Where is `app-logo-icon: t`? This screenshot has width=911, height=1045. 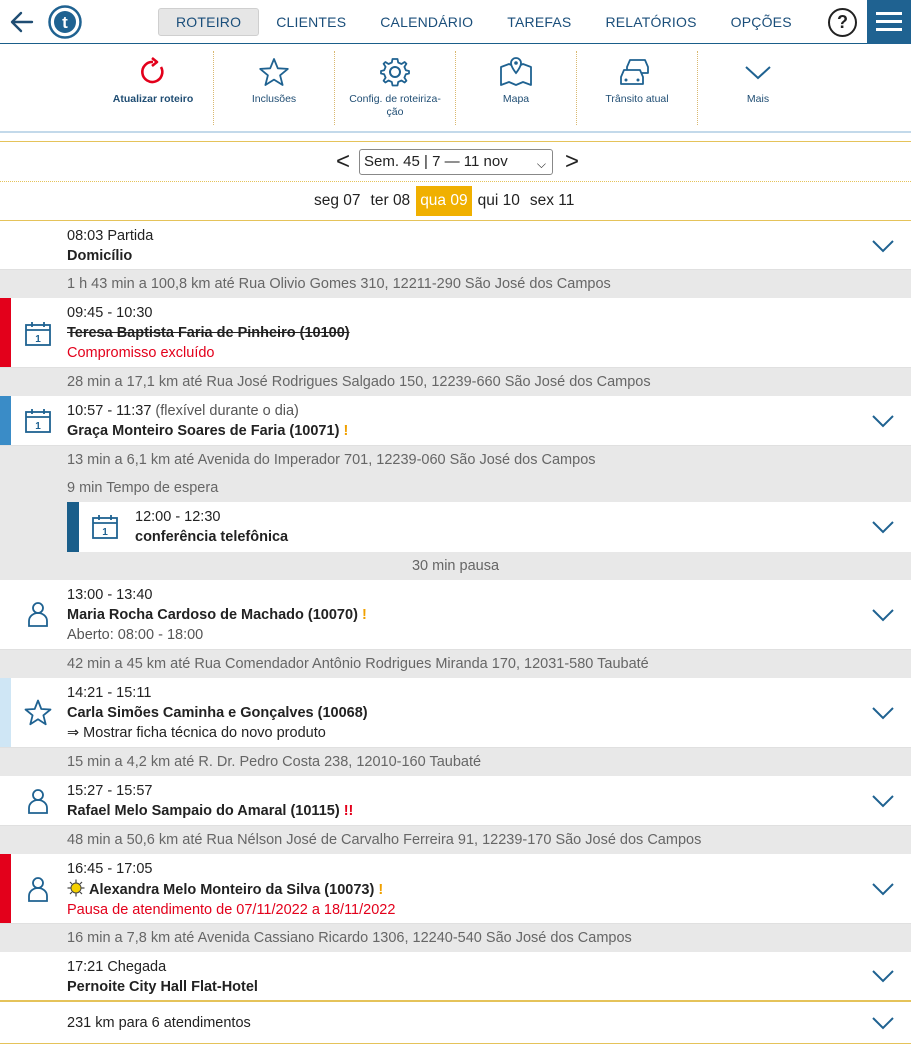
app-logo-icon: t is located at coordinates (65, 22).